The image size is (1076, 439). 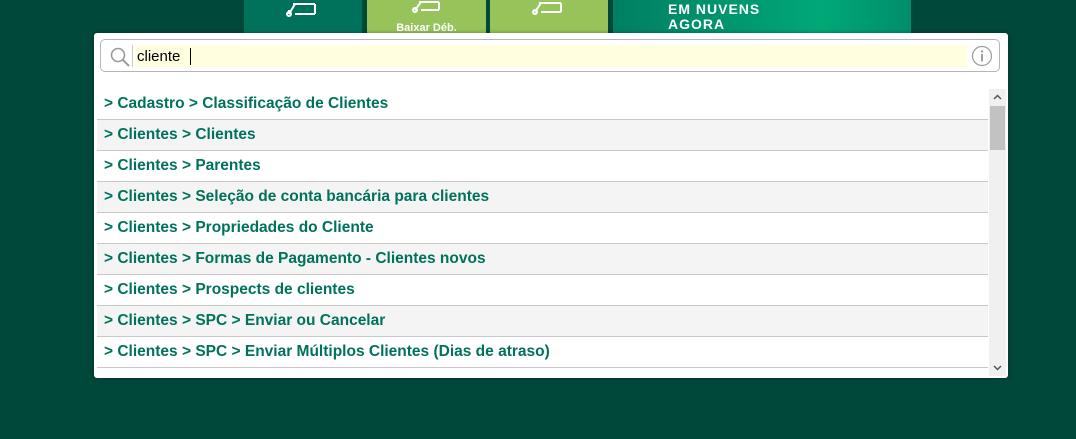 I want to click on promo-banner: EM NUVENS AGORA, so click(x=762, y=17).